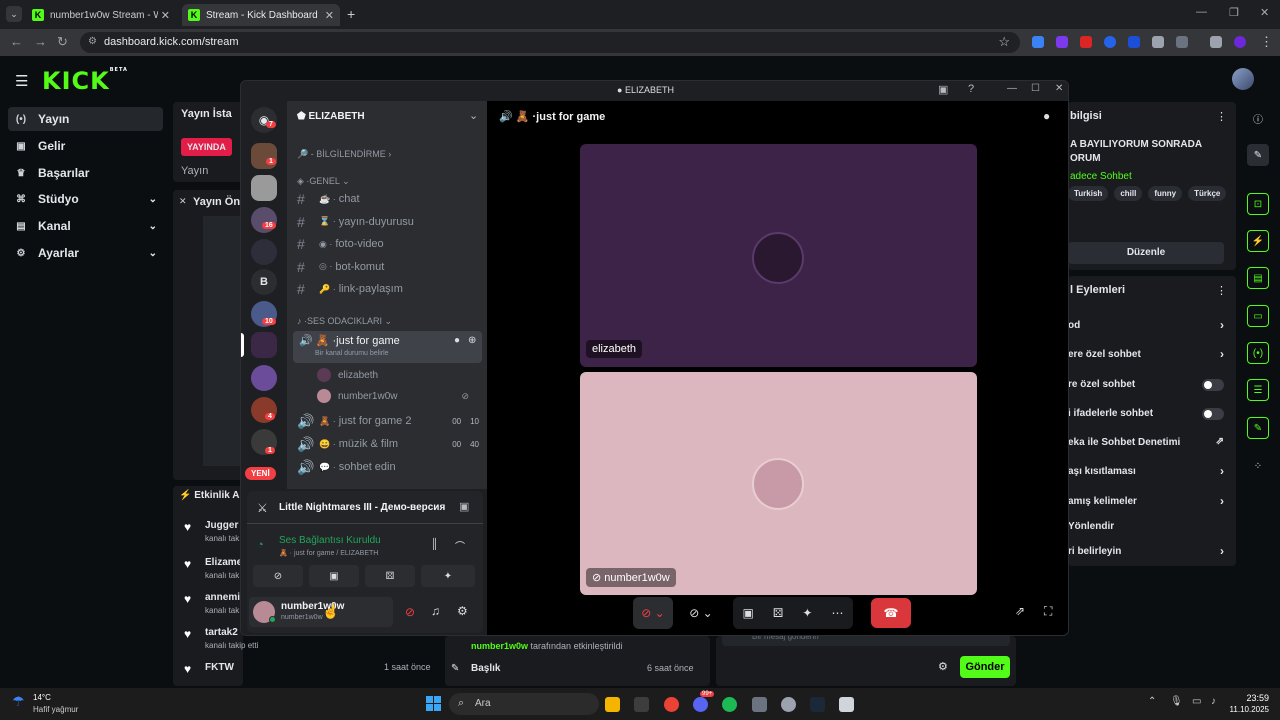 Image resolution: width=1280 pixels, height=720 pixels. What do you see at coordinates (1258, 155) in the screenshot?
I see `edit-icon: ✎` at bounding box center [1258, 155].